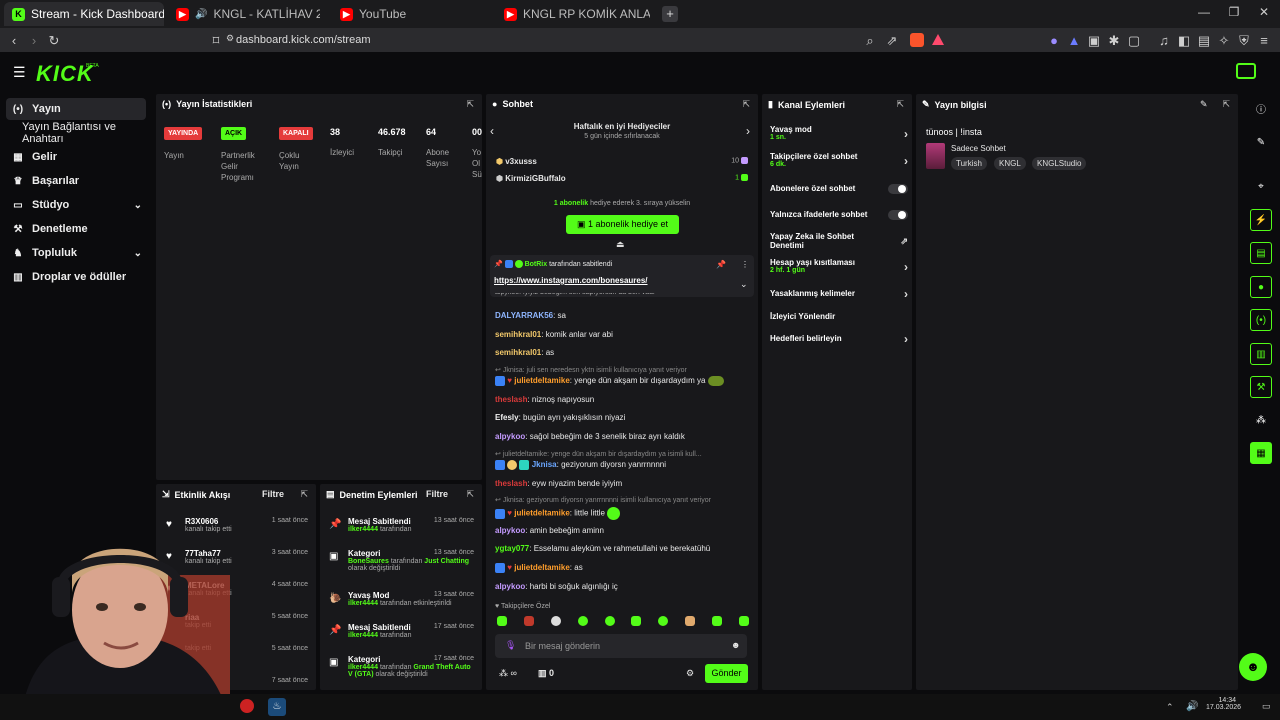 The width and height of the screenshot is (1280, 720). What do you see at coordinates (898, 189) in the screenshot?
I see `subscribers-only-toggle` at bounding box center [898, 189].